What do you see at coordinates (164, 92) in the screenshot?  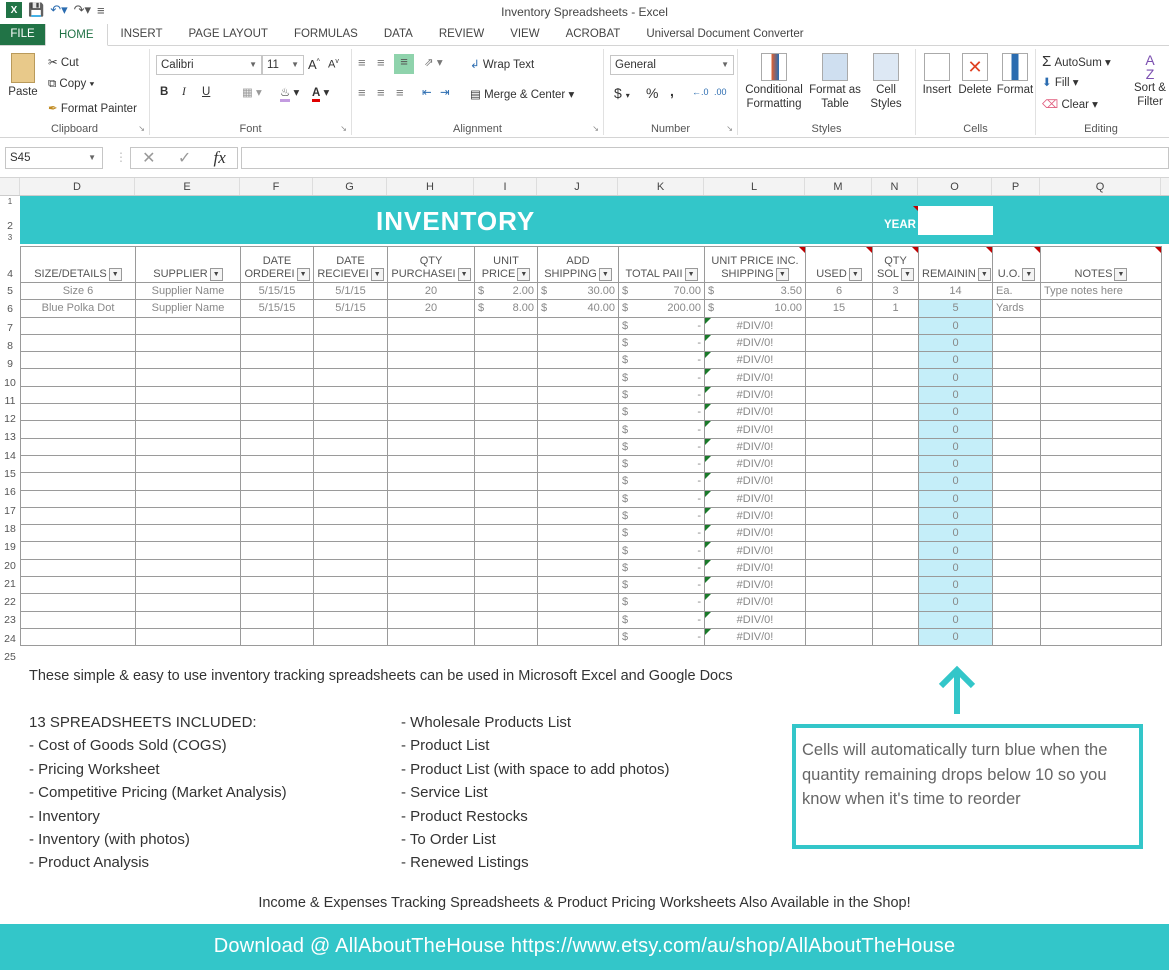 I see `bold-button: B` at bounding box center [164, 92].